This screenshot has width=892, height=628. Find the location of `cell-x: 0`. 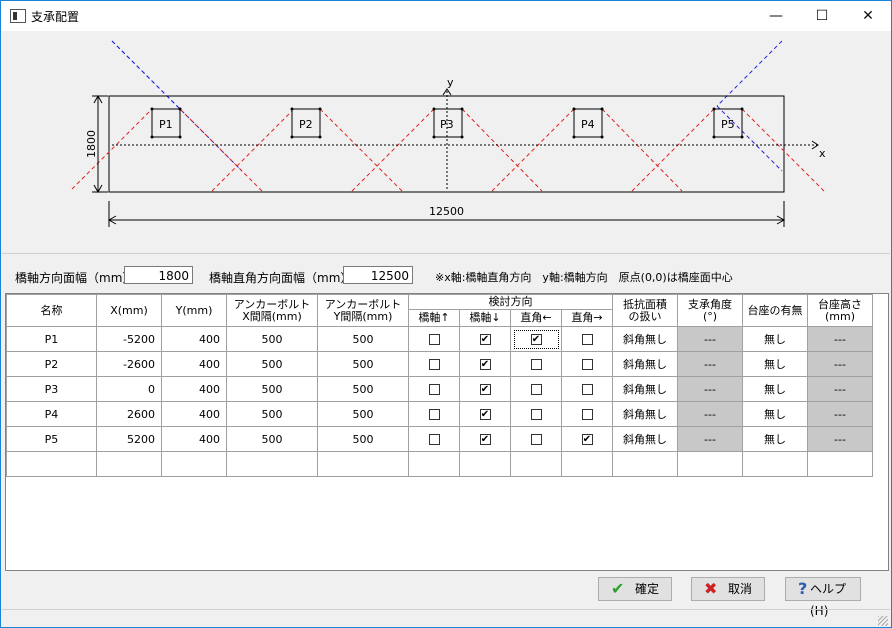

cell-x: 0 is located at coordinates (129, 389).